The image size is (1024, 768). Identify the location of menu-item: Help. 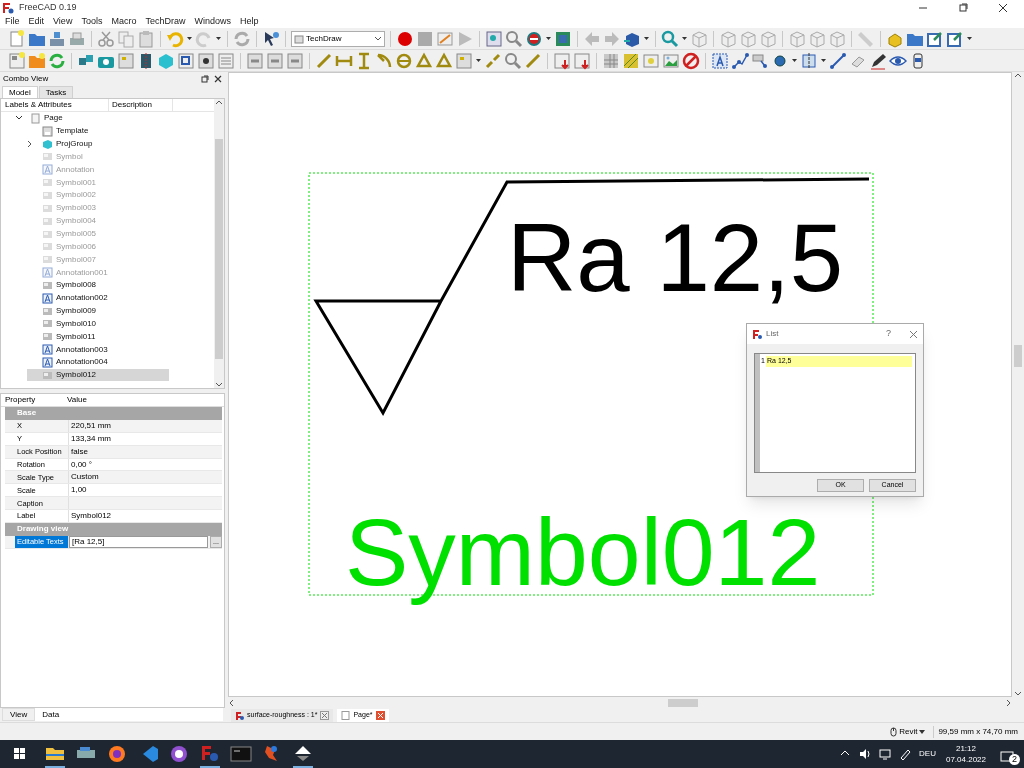
(249, 22).